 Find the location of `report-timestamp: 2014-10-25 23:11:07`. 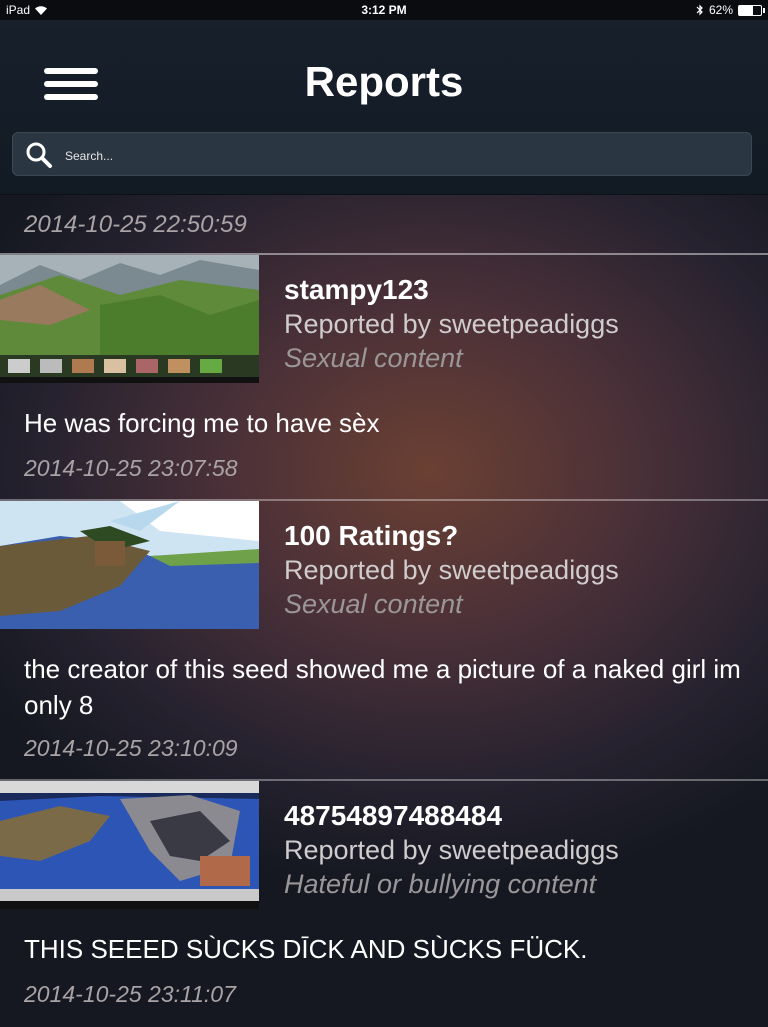

report-timestamp: 2014-10-25 23:11:07 is located at coordinates (130, 994).